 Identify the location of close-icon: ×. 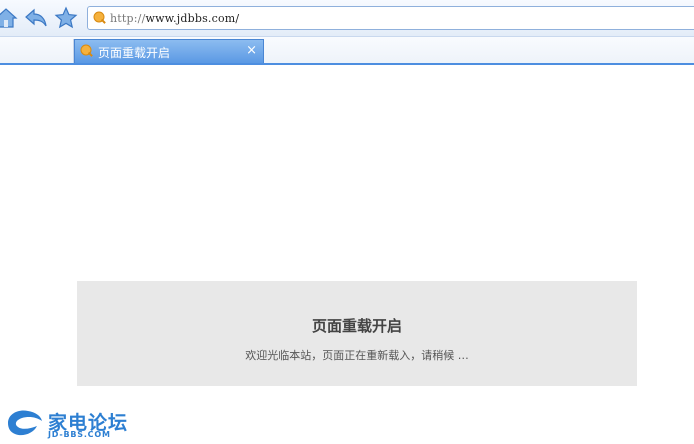
(251, 51).